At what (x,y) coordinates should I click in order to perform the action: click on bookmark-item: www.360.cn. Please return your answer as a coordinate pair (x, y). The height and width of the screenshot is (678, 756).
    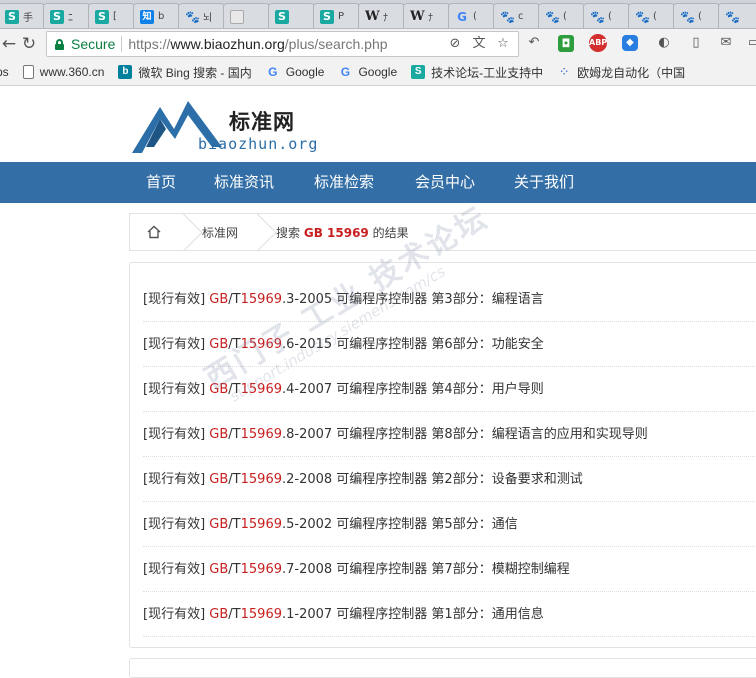
    Looking at the image, I should click on (63, 72).